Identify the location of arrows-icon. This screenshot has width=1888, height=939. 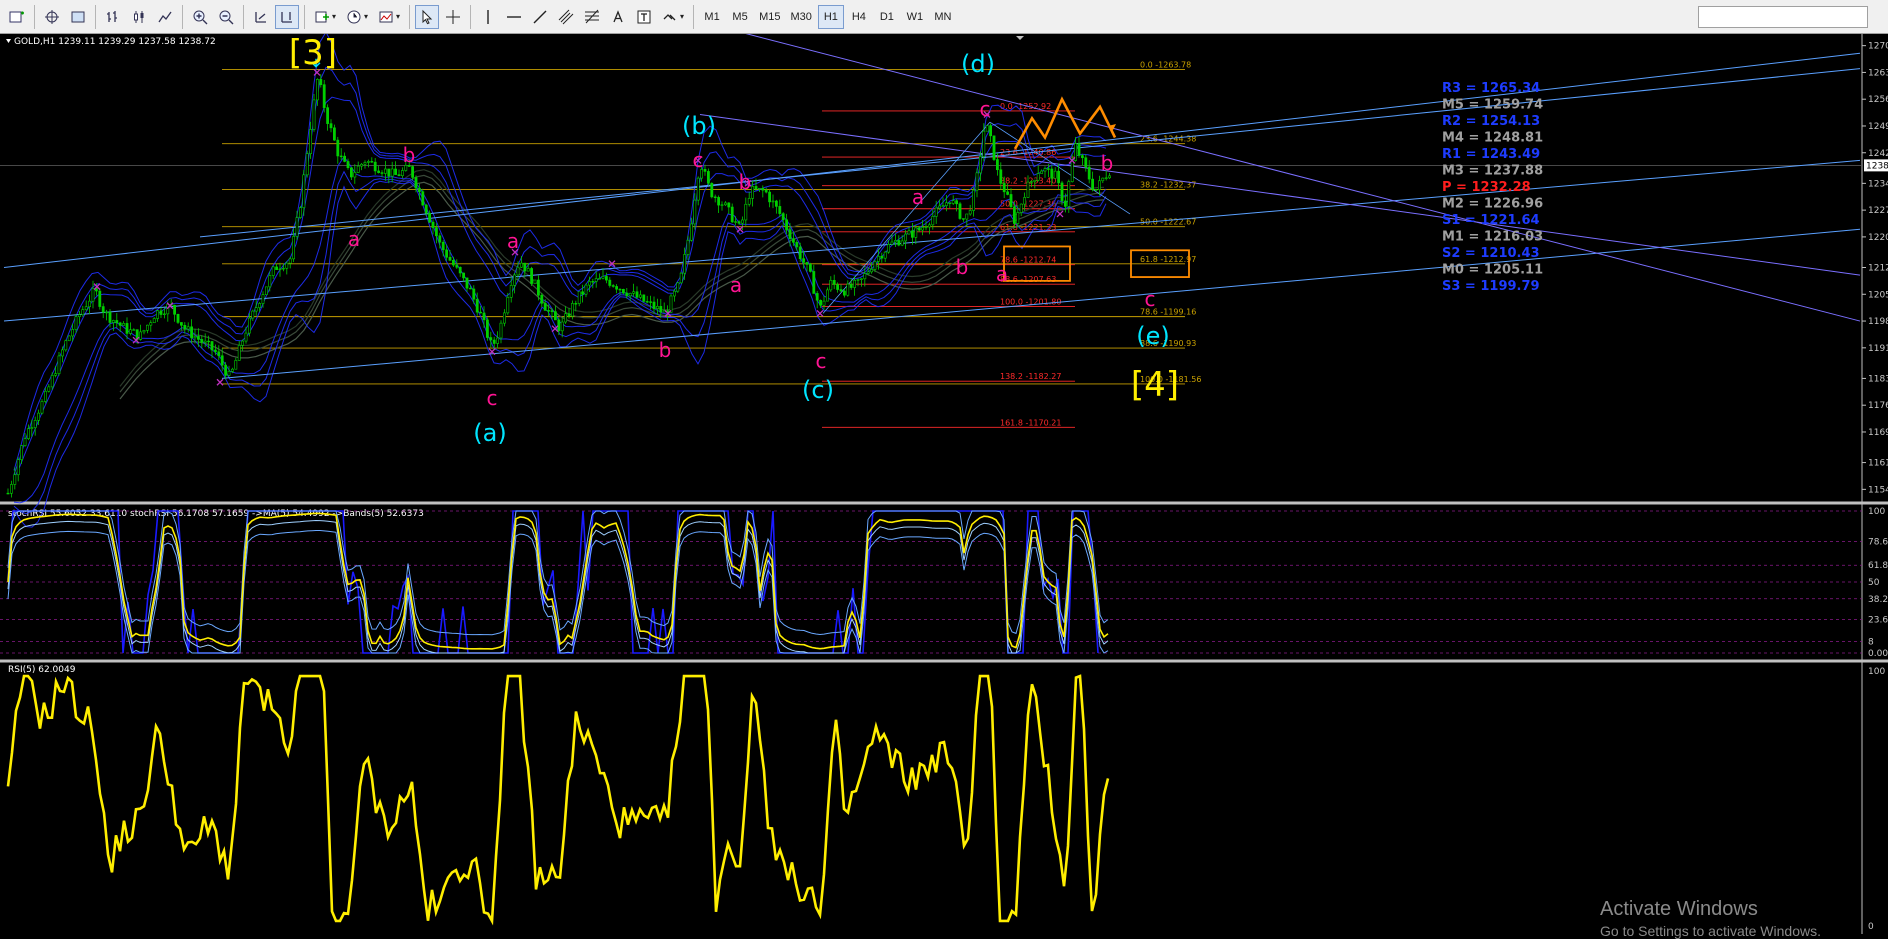
(669, 16).